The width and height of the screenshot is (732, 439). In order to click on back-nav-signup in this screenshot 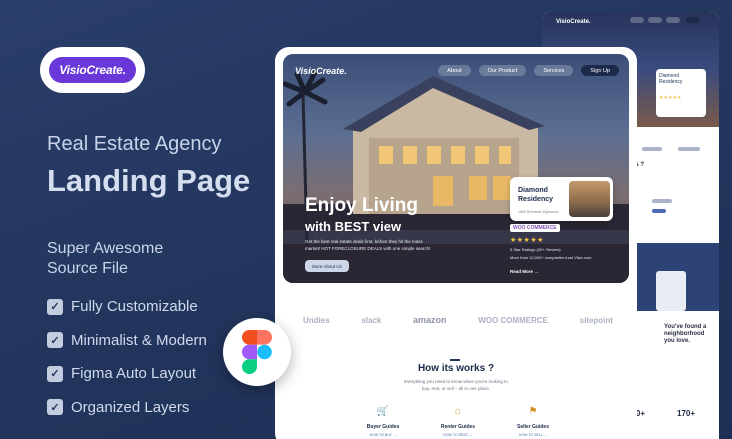, I will do `click(693, 20)`.